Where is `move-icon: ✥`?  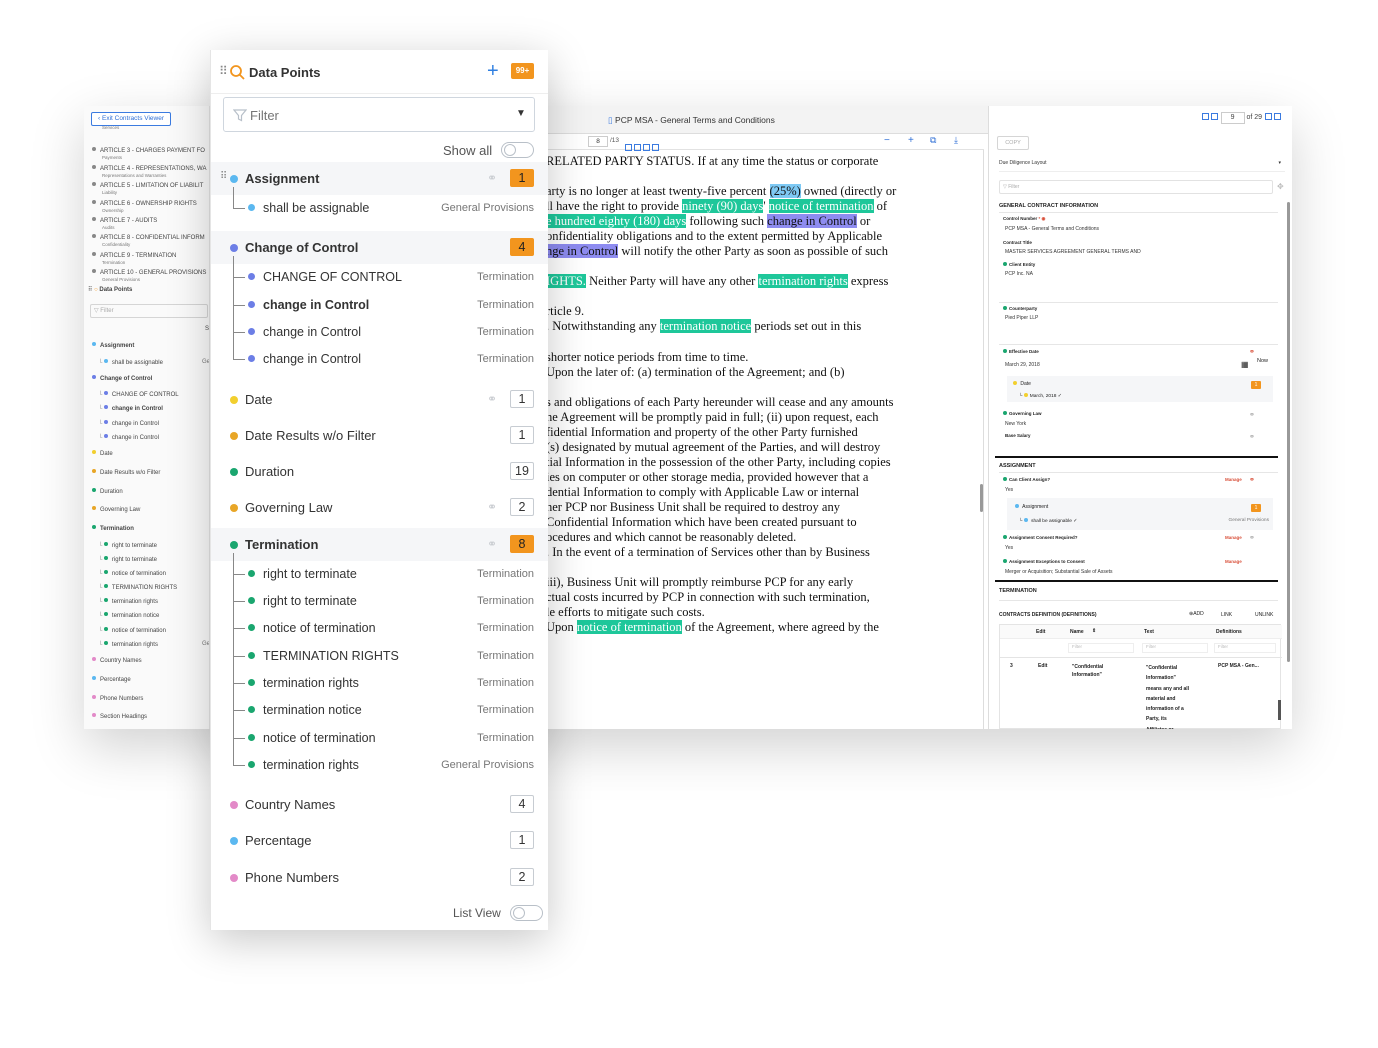 move-icon: ✥ is located at coordinates (1280, 186).